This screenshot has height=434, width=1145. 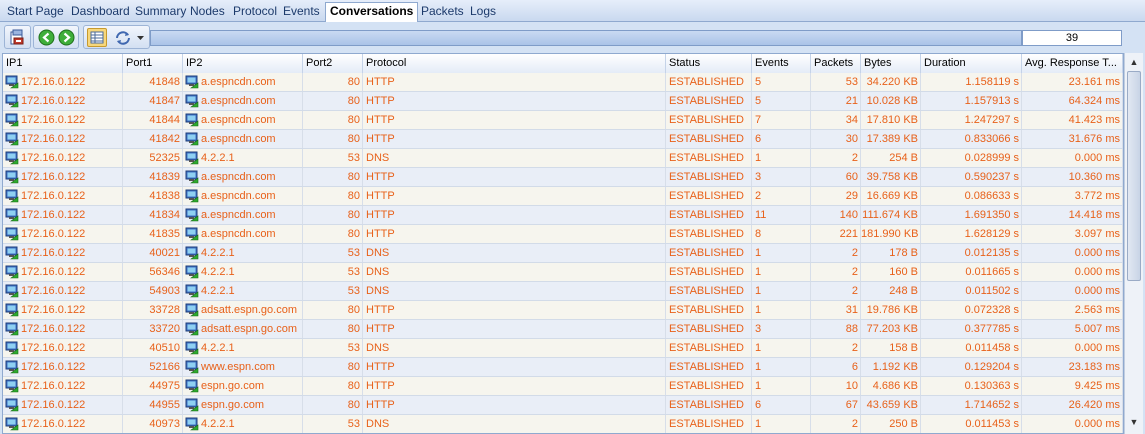 I want to click on column-header-port2: Port2, so click(x=333, y=63).